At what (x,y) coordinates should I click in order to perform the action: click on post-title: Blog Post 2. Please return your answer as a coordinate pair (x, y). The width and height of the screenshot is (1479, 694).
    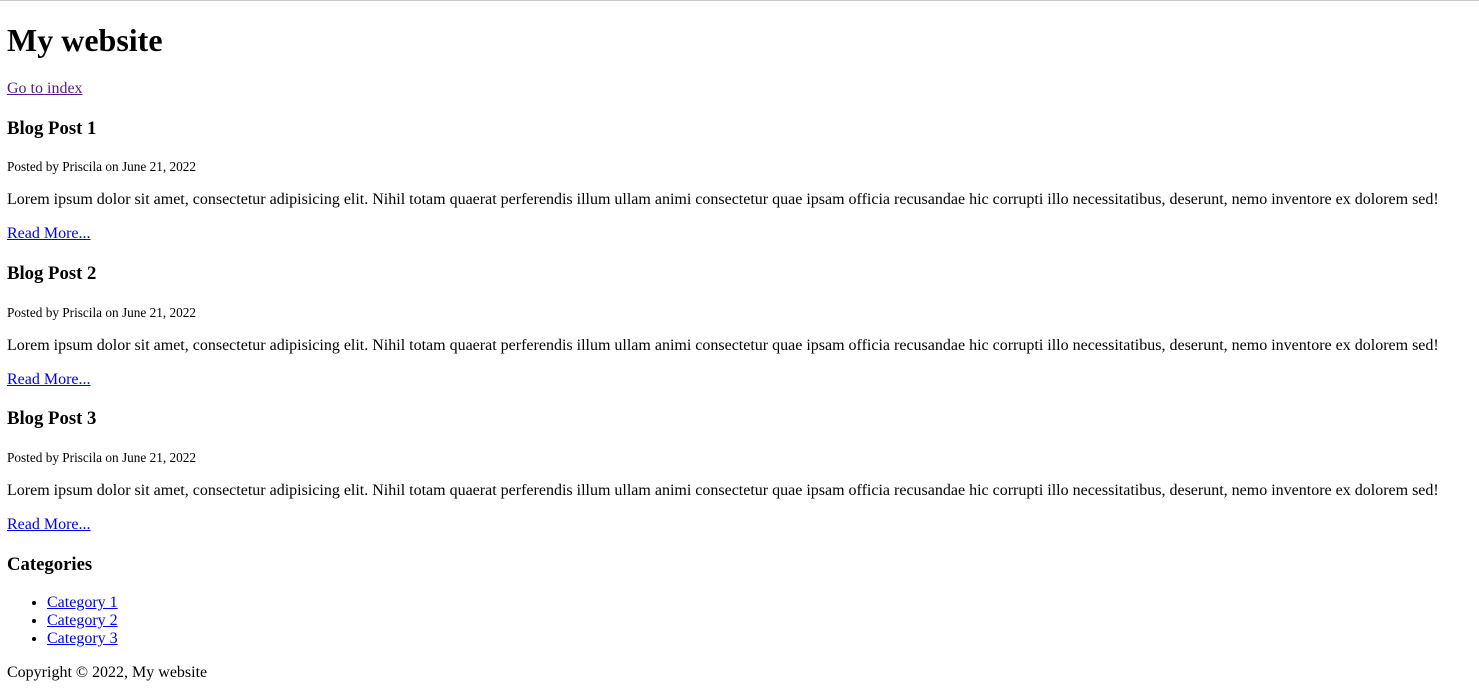
    Looking at the image, I should click on (52, 273).